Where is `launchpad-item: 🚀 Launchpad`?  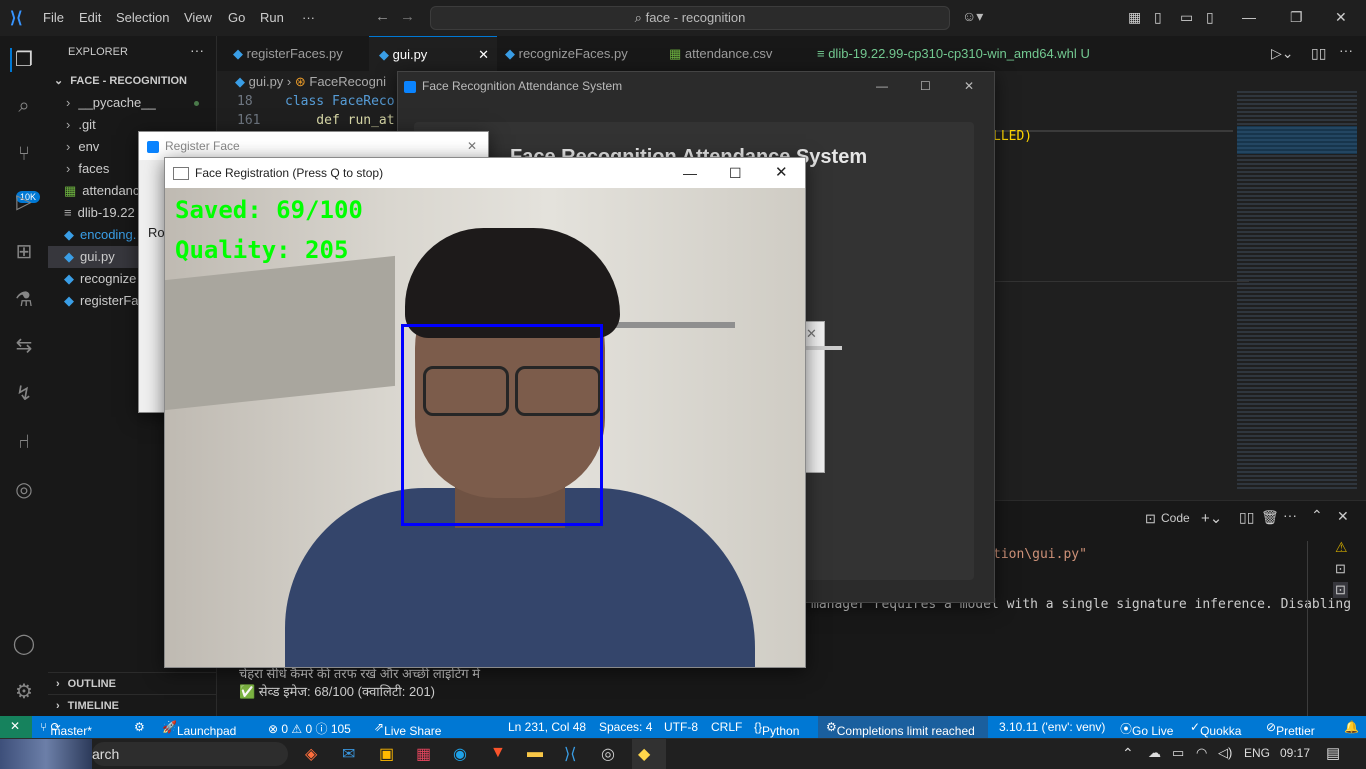 launchpad-item: 🚀 Launchpad is located at coordinates (199, 729).